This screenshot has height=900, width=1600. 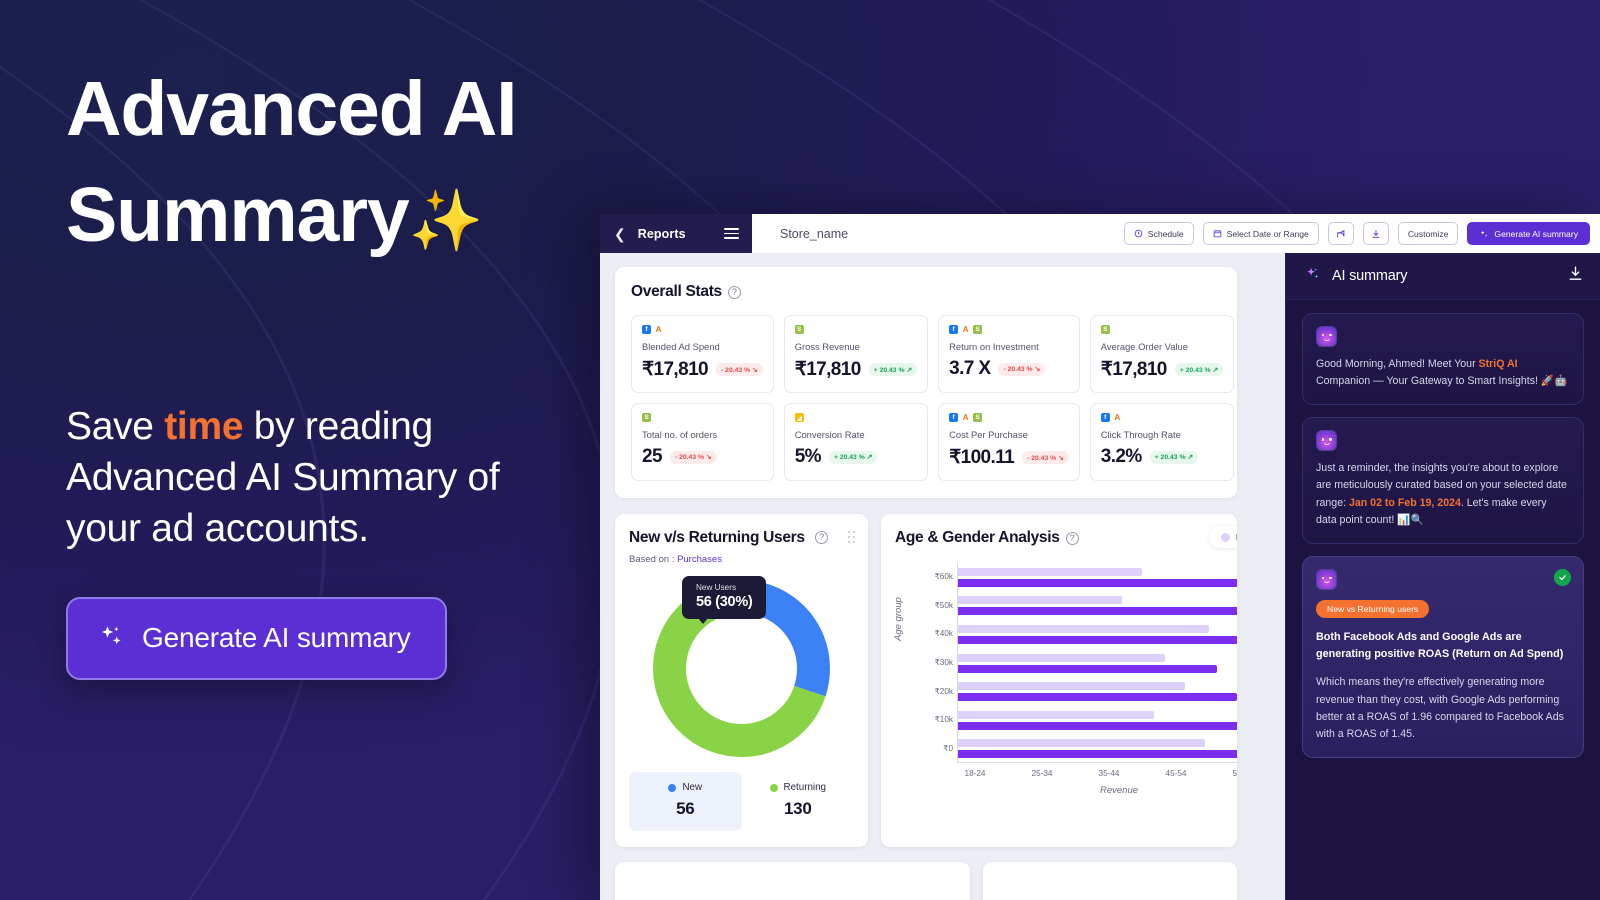 I want to click on customize-button: Customize, so click(x=1428, y=233).